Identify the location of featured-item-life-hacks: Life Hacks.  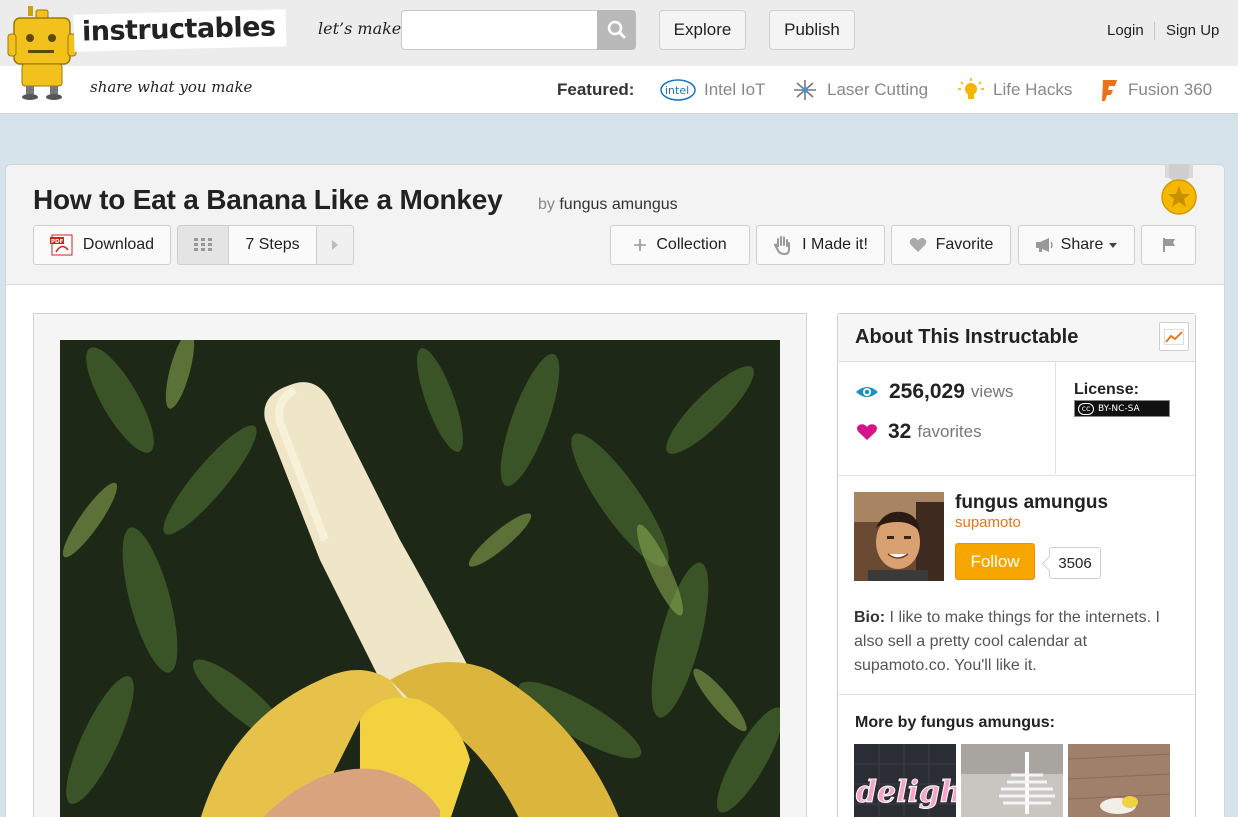
(1014, 90).